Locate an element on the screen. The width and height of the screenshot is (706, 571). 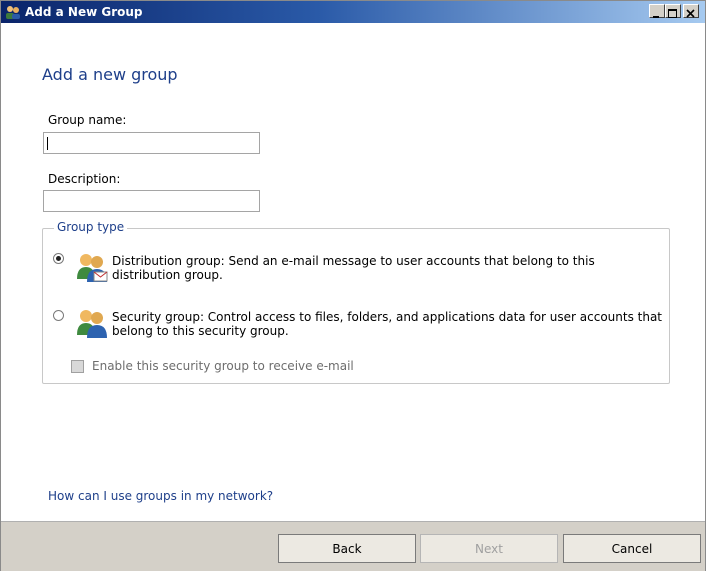
group-type-legend: Group type is located at coordinates (91, 227).